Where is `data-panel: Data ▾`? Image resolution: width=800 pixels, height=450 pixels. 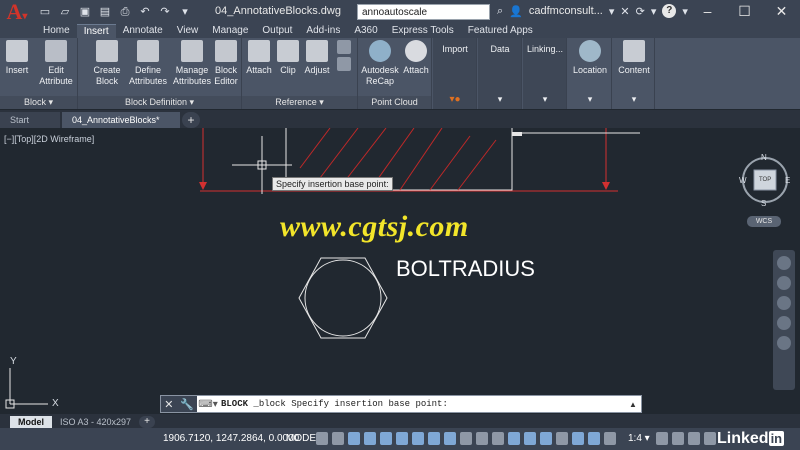
data-panel: Data ▾ is located at coordinates (500, 73).